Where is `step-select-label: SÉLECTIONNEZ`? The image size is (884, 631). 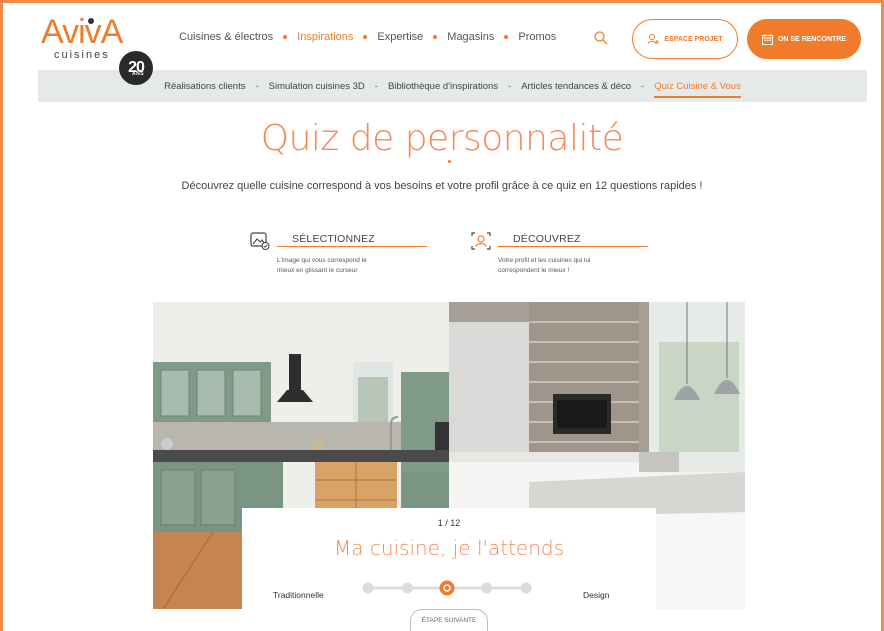 step-select-label: SÉLECTIONNEZ is located at coordinates (333, 239).